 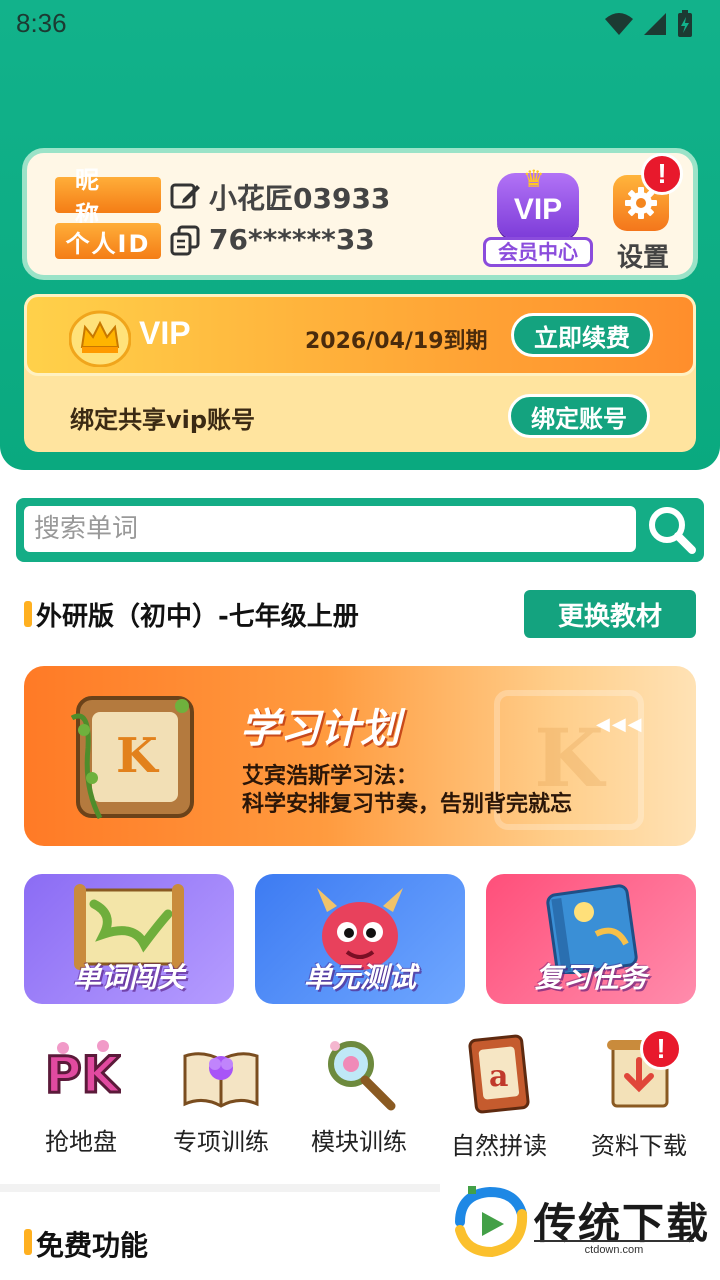 What do you see at coordinates (185, 195) in the screenshot?
I see `edit-icon` at bounding box center [185, 195].